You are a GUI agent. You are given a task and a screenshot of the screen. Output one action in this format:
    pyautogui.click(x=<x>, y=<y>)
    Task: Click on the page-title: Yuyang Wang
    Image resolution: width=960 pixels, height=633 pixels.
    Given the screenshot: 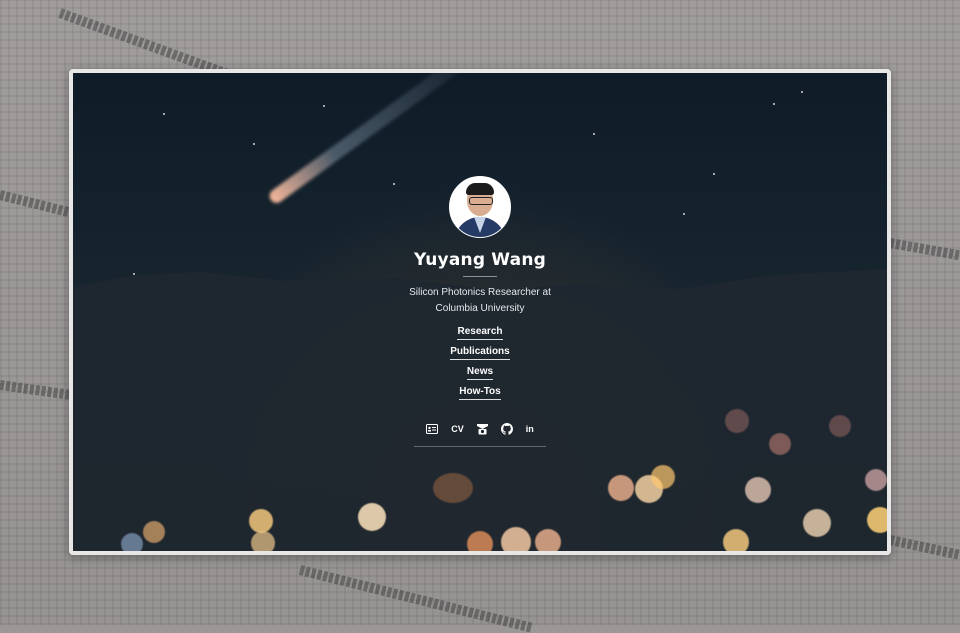 What is the action you would take?
    pyautogui.click(x=479, y=260)
    